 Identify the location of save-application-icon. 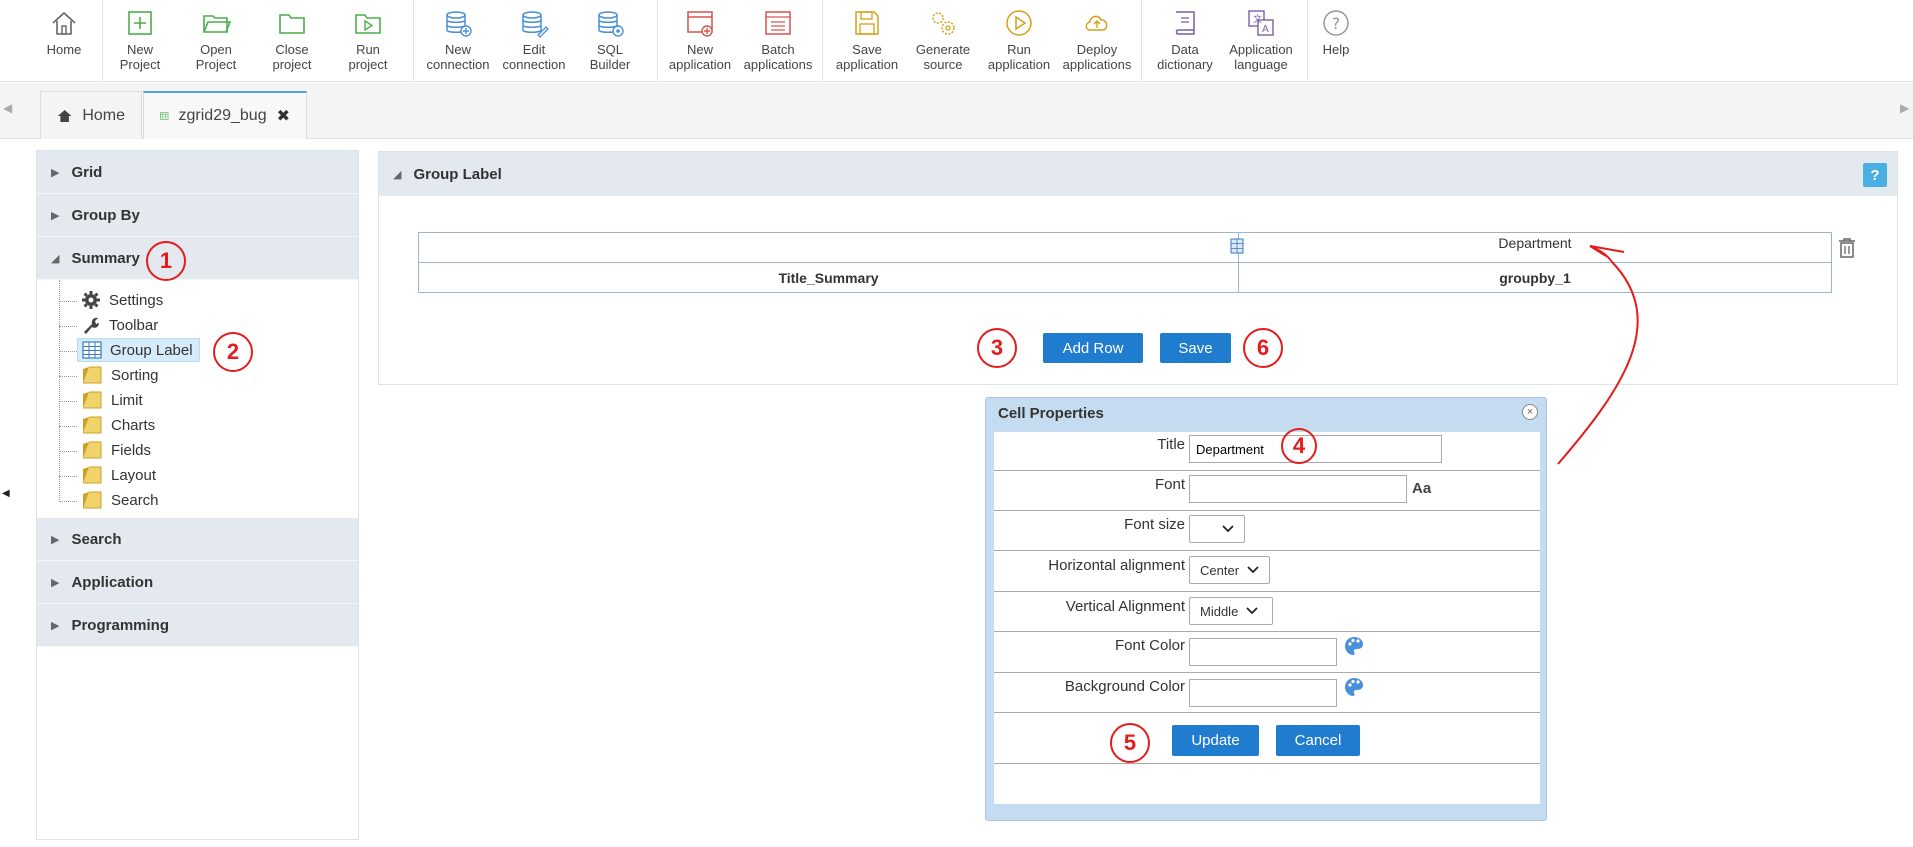
(867, 23).